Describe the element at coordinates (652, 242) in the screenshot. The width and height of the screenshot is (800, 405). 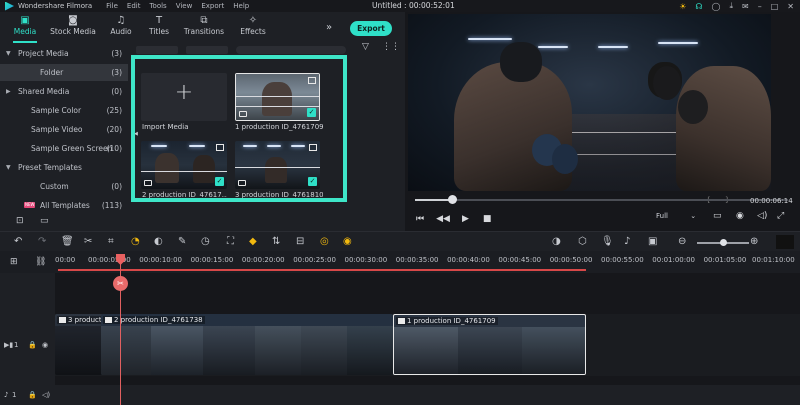
I see `snapshot-frame-icon: ▣` at that location.